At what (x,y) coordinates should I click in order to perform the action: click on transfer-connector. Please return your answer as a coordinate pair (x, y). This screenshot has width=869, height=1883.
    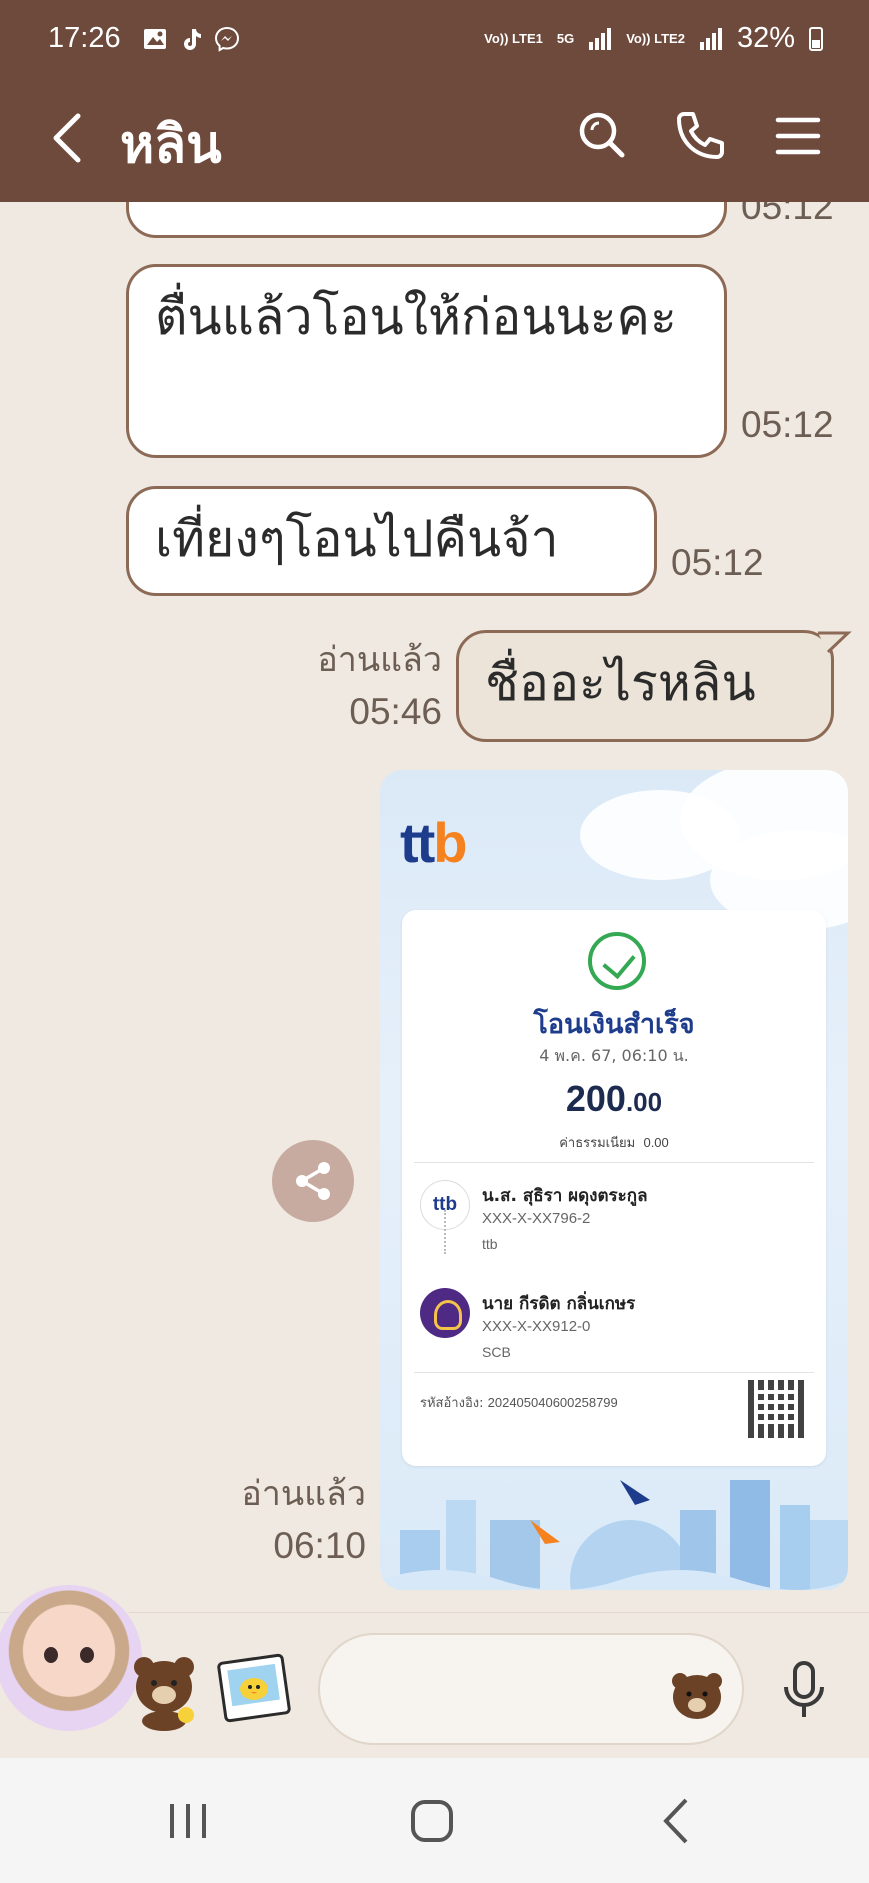
    Looking at the image, I should click on (445, 1232).